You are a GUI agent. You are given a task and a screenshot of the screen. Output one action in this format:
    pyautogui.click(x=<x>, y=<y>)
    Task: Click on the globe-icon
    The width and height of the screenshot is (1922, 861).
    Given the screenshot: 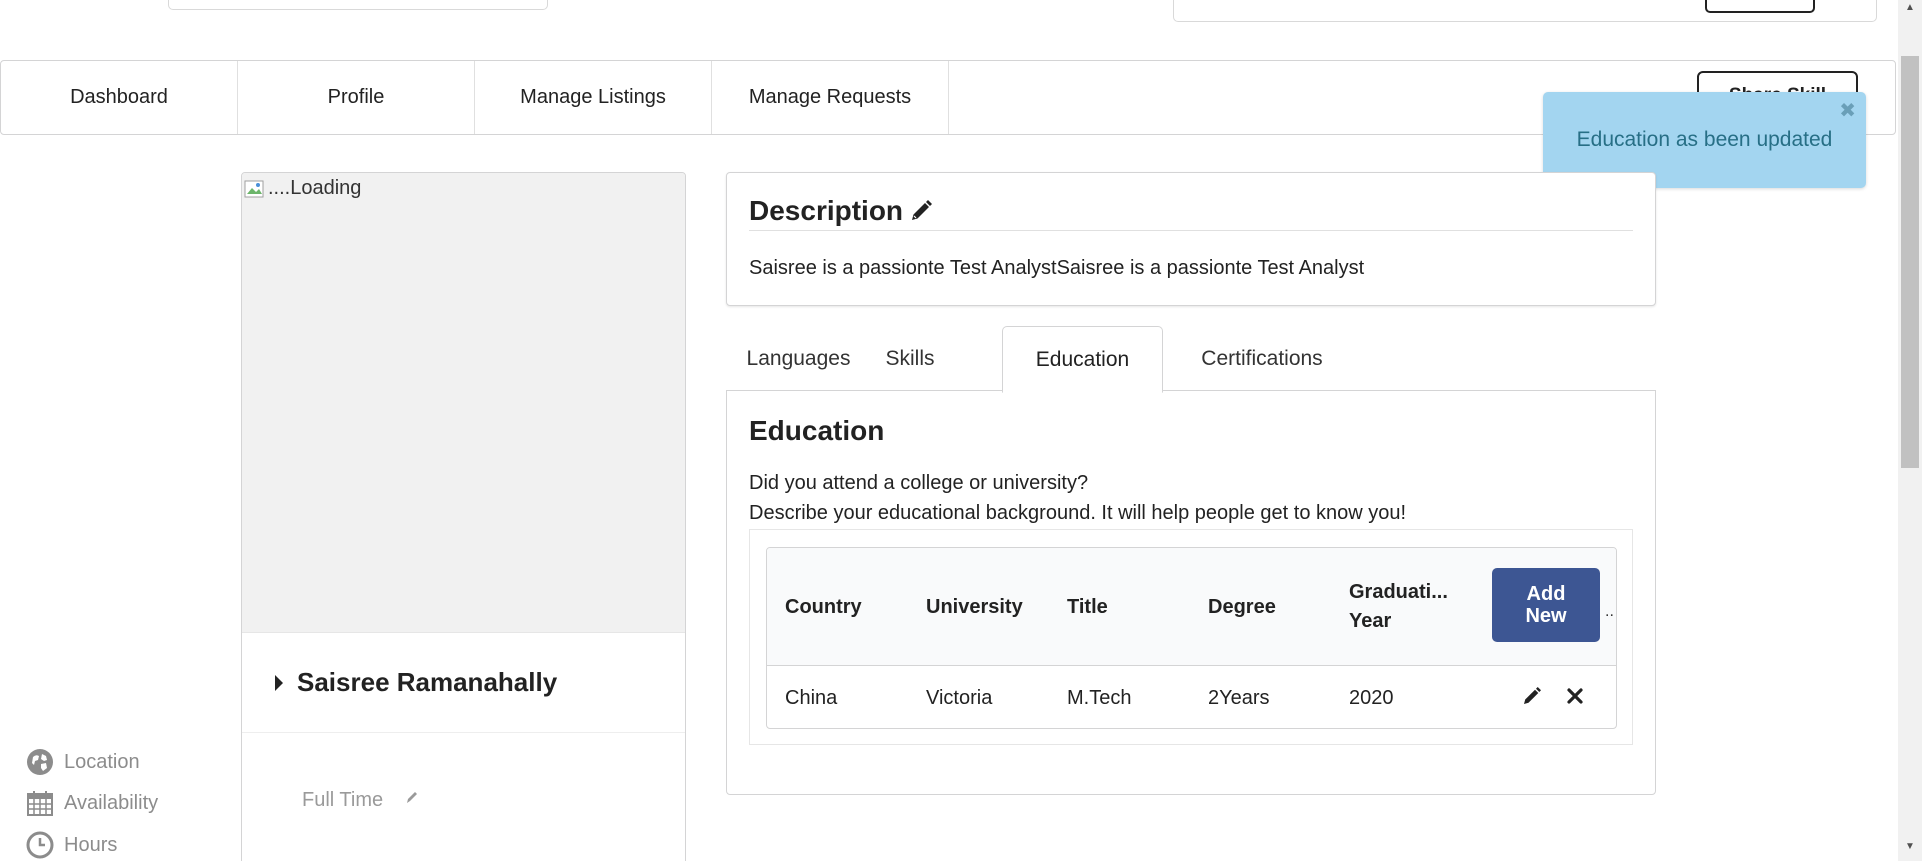 What is the action you would take?
    pyautogui.click(x=40, y=762)
    